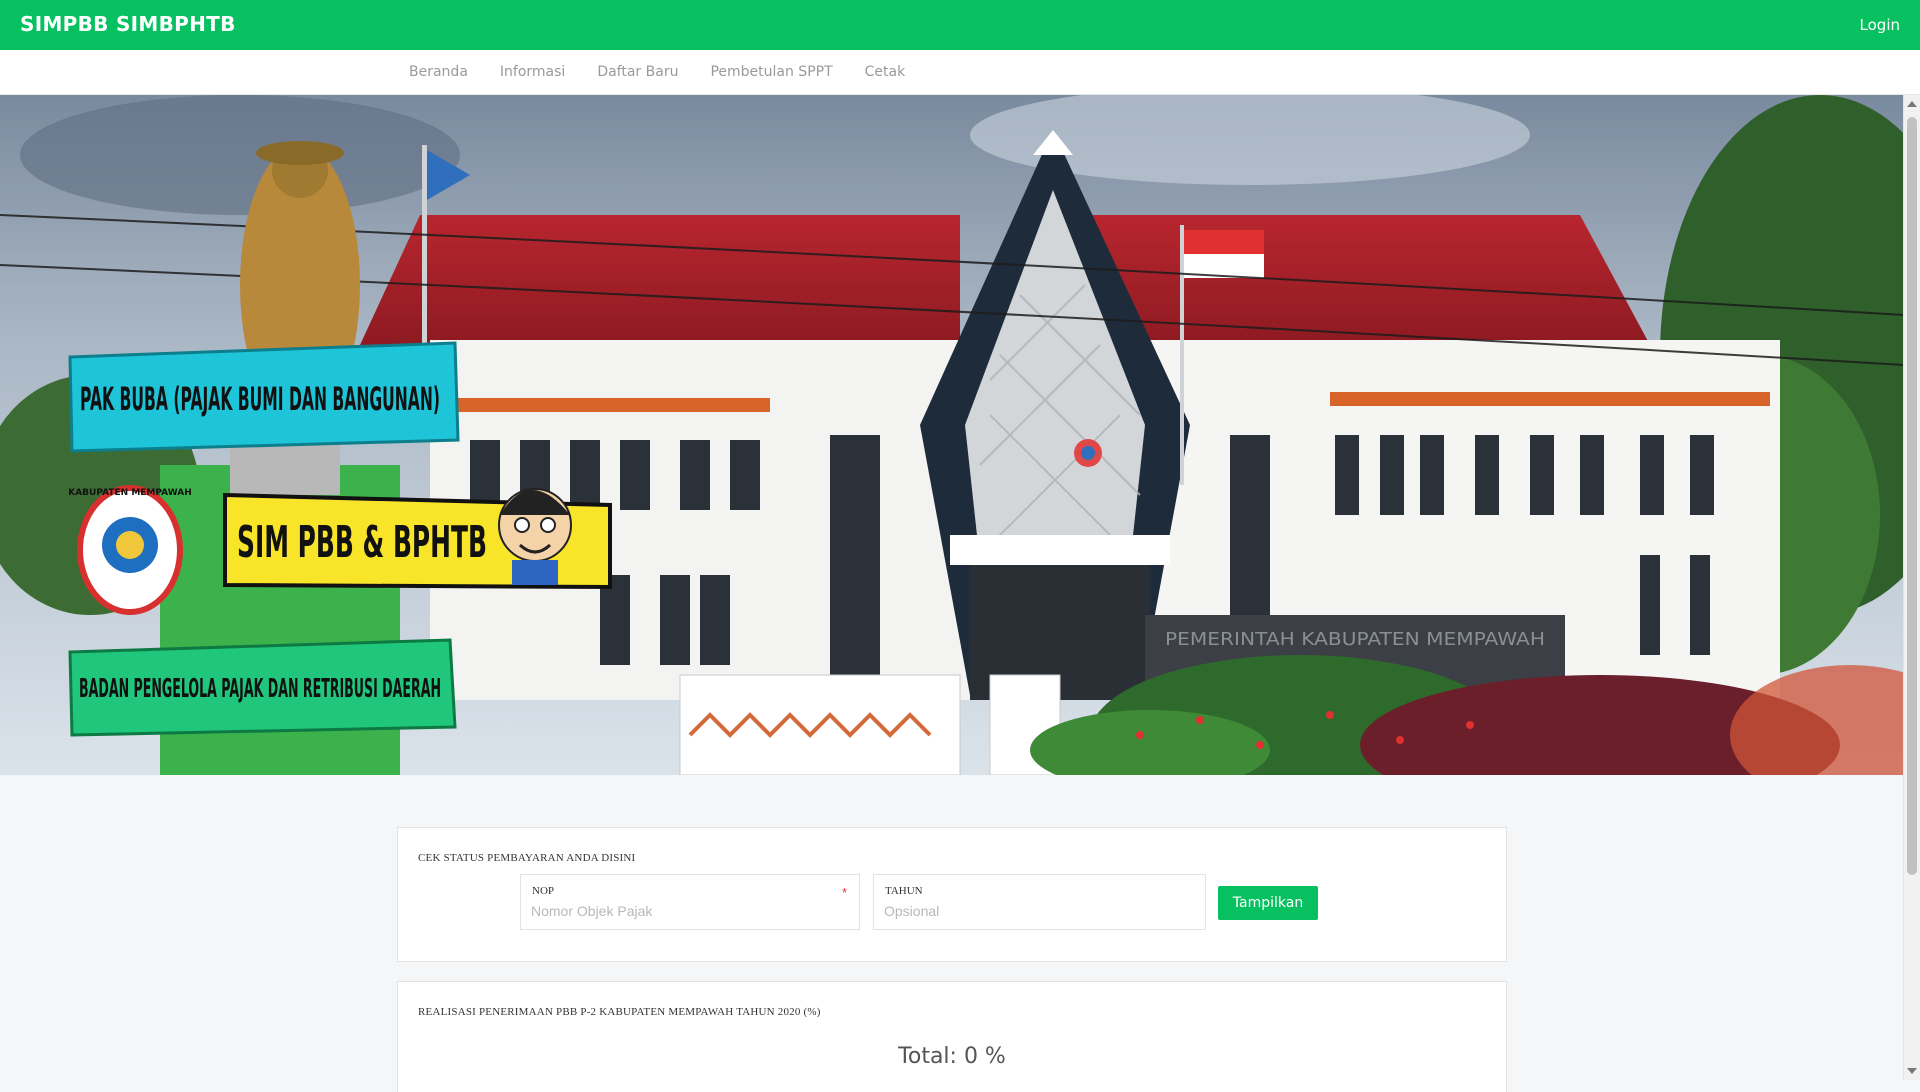  What do you see at coordinates (1268, 903) in the screenshot?
I see `tampilkan-button: Tampilkan` at bounding box center [1268, 903].